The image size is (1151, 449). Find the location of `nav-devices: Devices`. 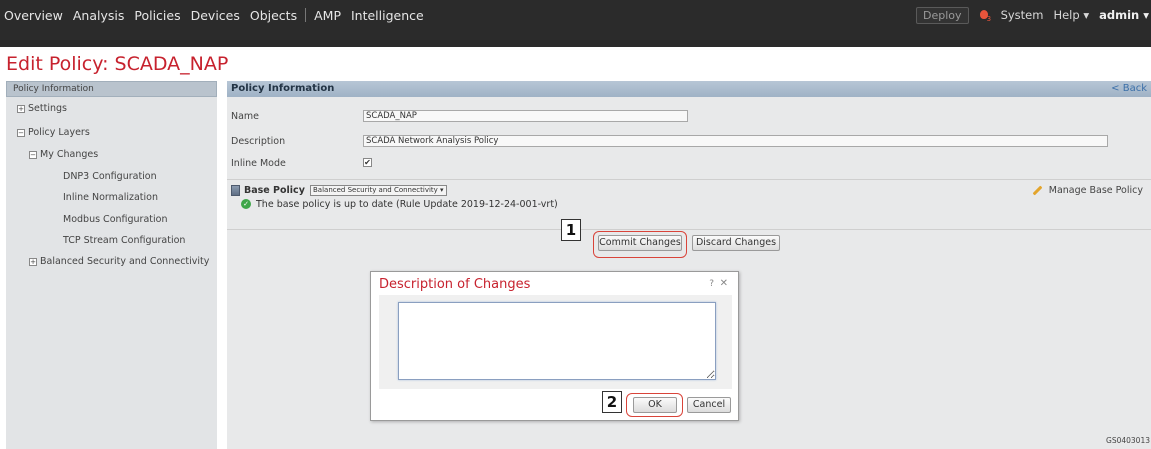

nav-devices: Devices is located at coordinates (215, 15).